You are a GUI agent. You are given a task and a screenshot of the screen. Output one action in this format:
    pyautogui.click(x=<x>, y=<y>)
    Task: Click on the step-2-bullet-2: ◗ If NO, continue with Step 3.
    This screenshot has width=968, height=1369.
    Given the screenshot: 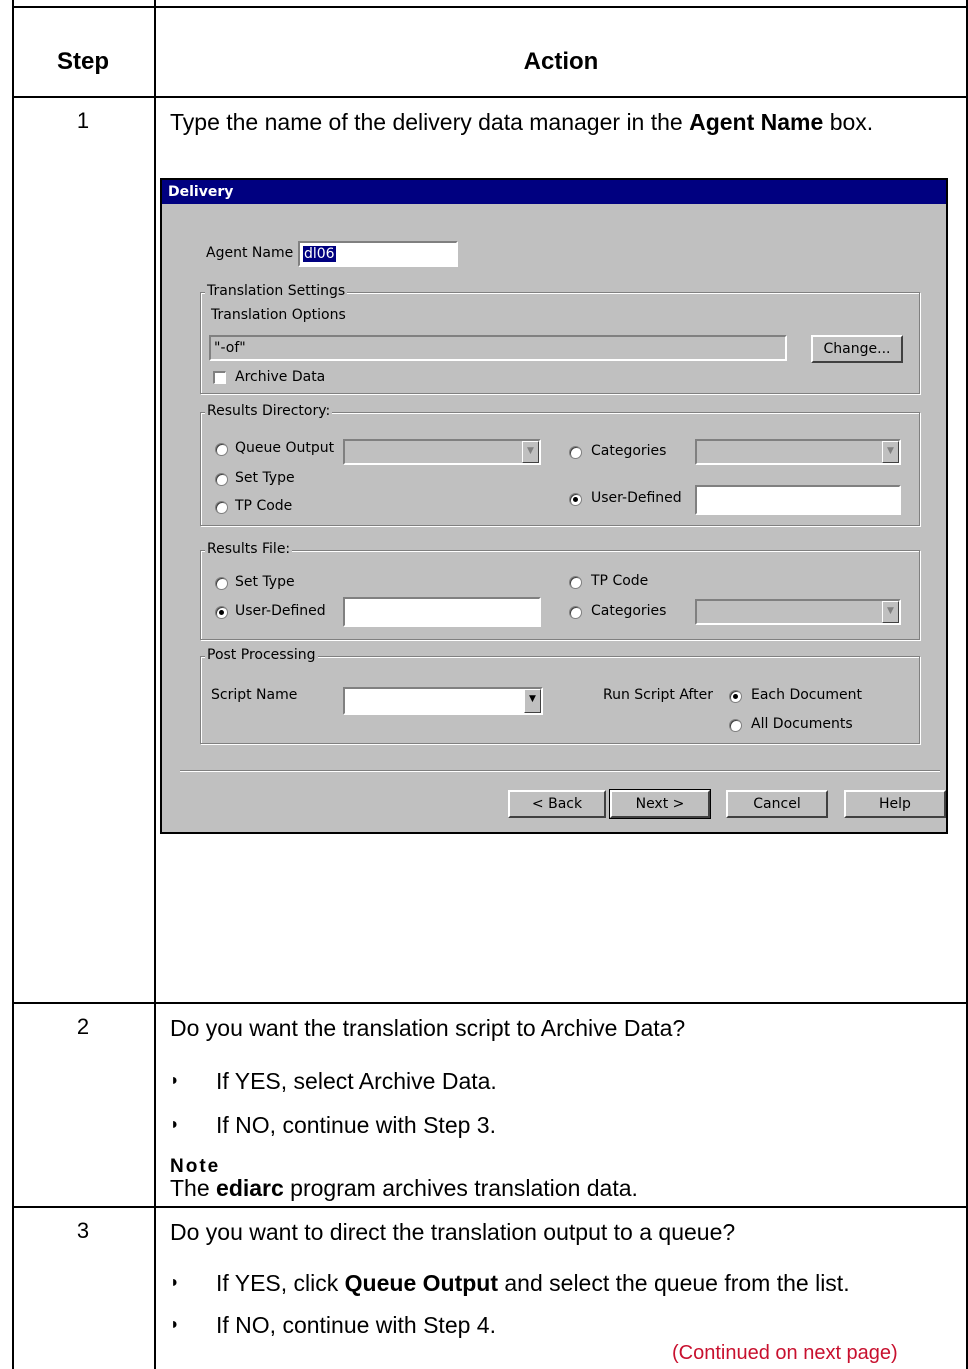 What is the action you would take?
    pyautogui.click(x=333, y=1125)
    